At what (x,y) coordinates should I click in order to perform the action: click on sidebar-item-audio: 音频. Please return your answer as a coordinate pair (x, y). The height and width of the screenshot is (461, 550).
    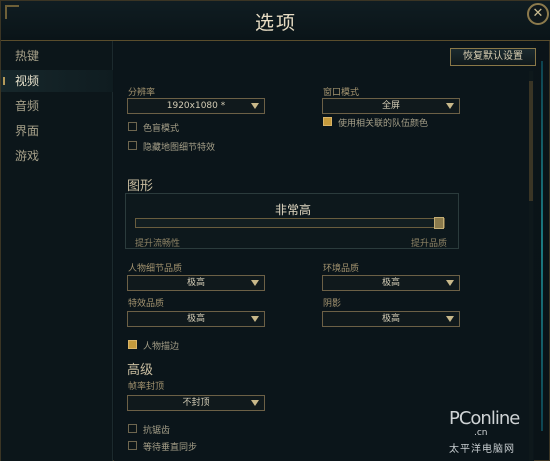
    Looking at the image, I should click on (57, 106).